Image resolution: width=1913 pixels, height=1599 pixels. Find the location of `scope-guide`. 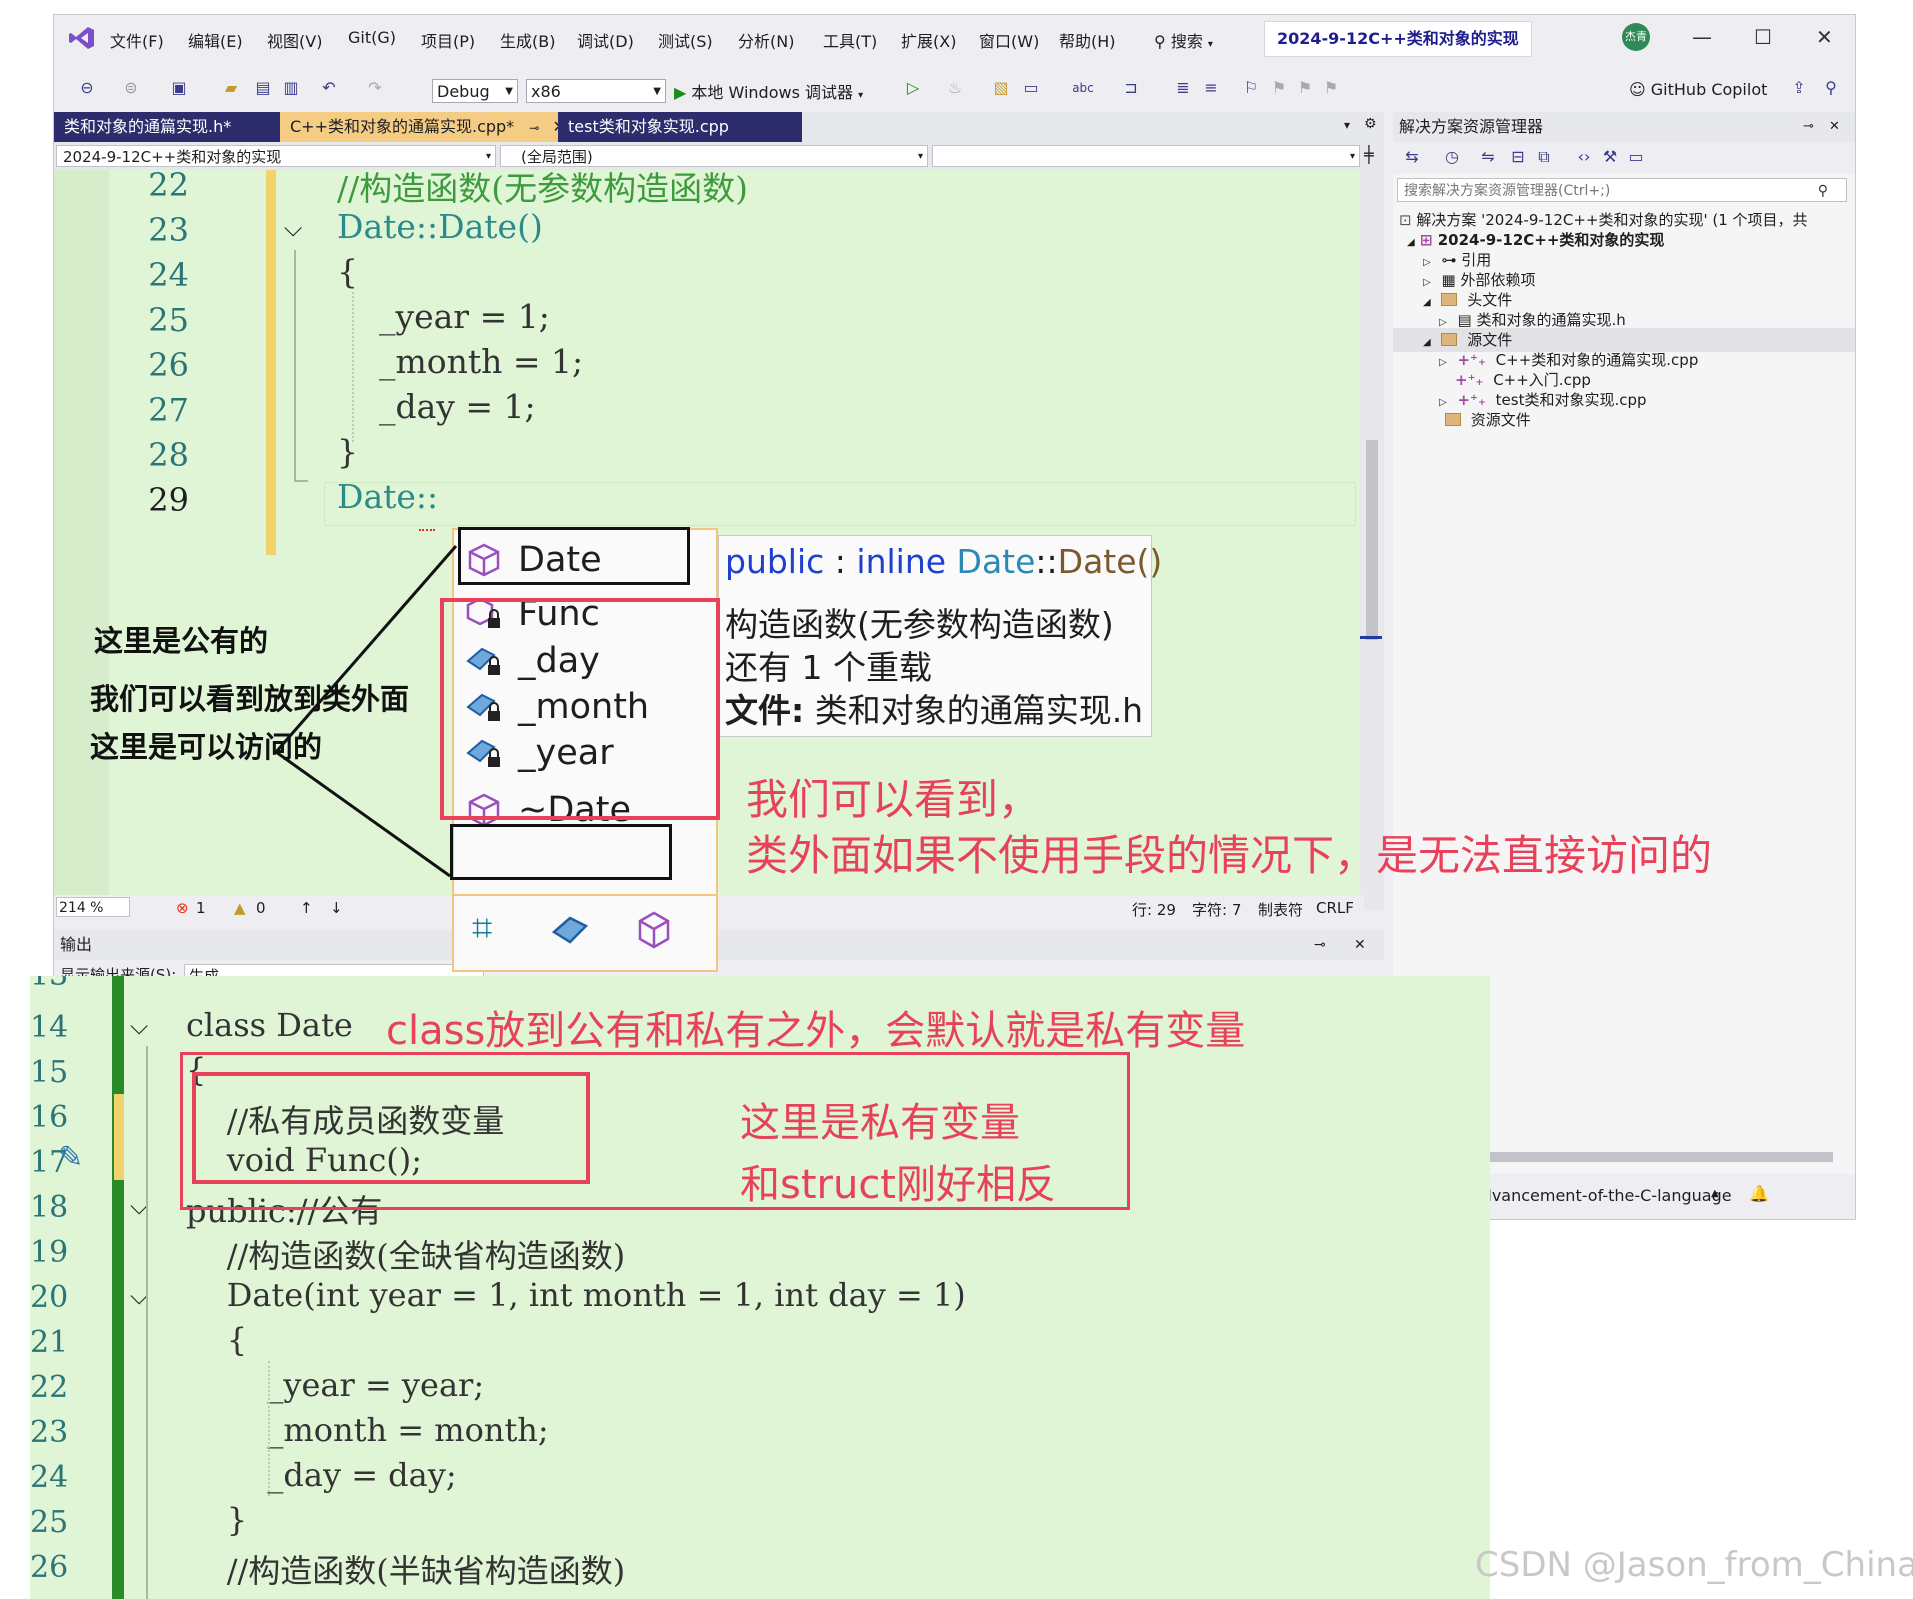

scope-guide is located at coordinates (148, 1322).